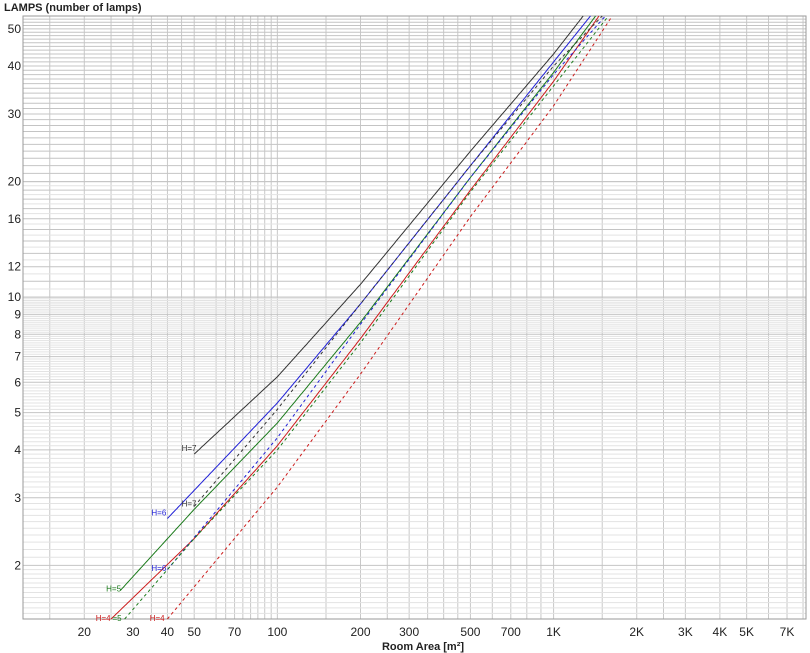 The width and height of the screenshot is (810, 653). Describe the element at coordinates (235, 632) in the screenshot. I see `x-tick-label: 70` at that location.